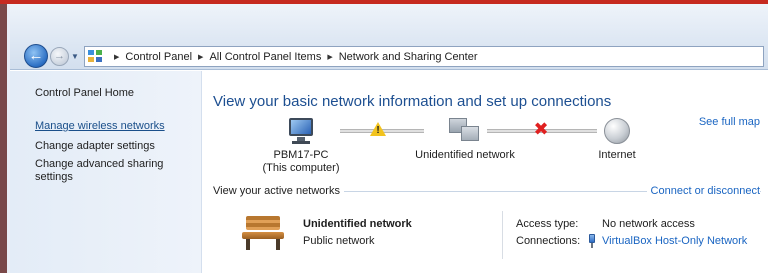 The width and height of the screenshot is (768, 273). What do you see at coordinates (75, 56) in the screenshot?
I see `recent-pages-dropdown-icon: ▼` at bounding box center [75, 56].